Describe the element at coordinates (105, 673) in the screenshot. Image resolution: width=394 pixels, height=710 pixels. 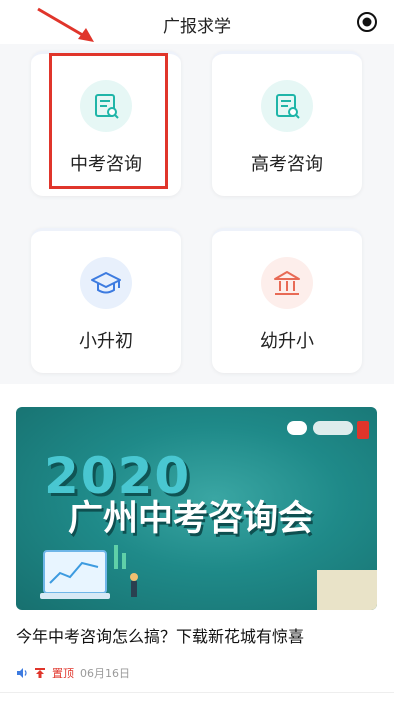
I see `article-date: 06月16日` at that location.